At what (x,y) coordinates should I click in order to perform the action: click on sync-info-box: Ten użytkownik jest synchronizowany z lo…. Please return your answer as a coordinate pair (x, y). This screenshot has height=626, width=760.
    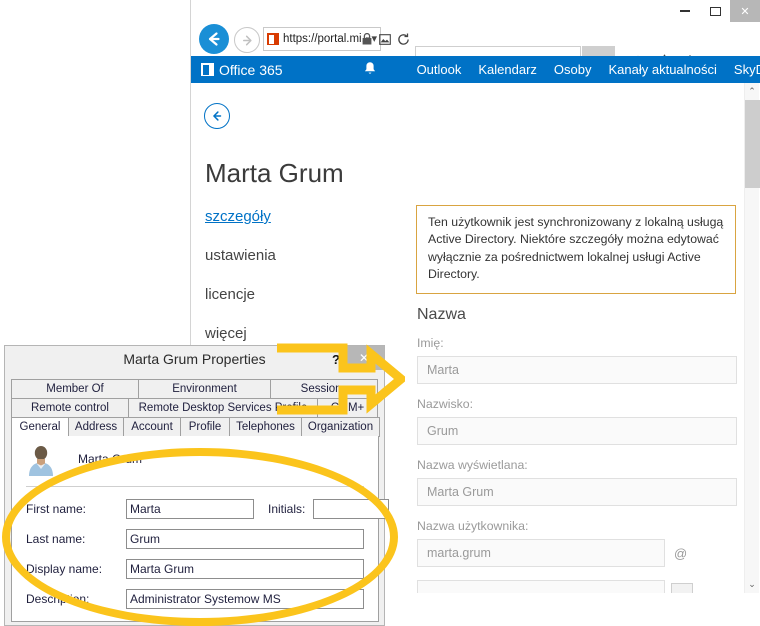
    Looking at the image, I should click on (576, 249).